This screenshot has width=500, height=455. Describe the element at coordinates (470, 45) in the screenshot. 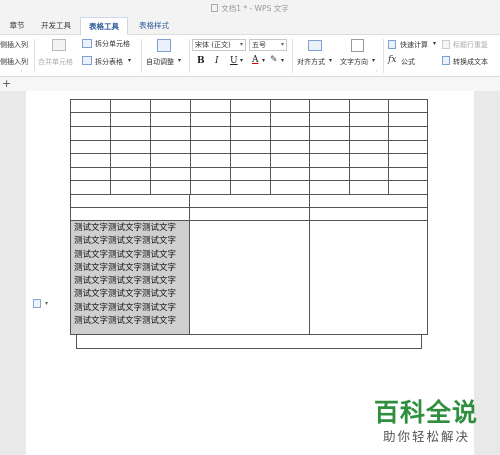

I see `repeat-header-button: 标题行重复` at that location.